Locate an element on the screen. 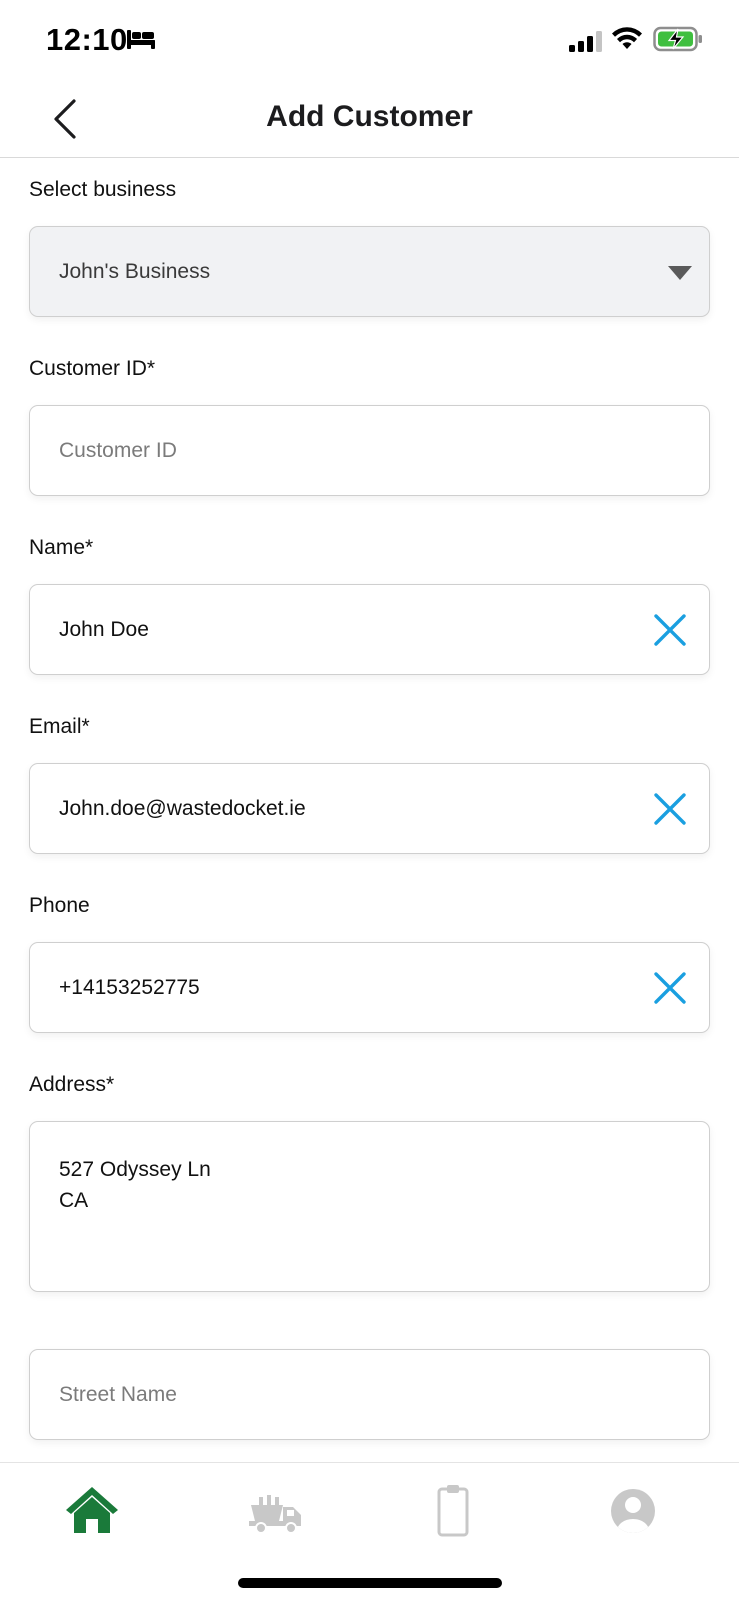 The image size is (739, 1600). clear-name-button is located at coordinates (670, 630).